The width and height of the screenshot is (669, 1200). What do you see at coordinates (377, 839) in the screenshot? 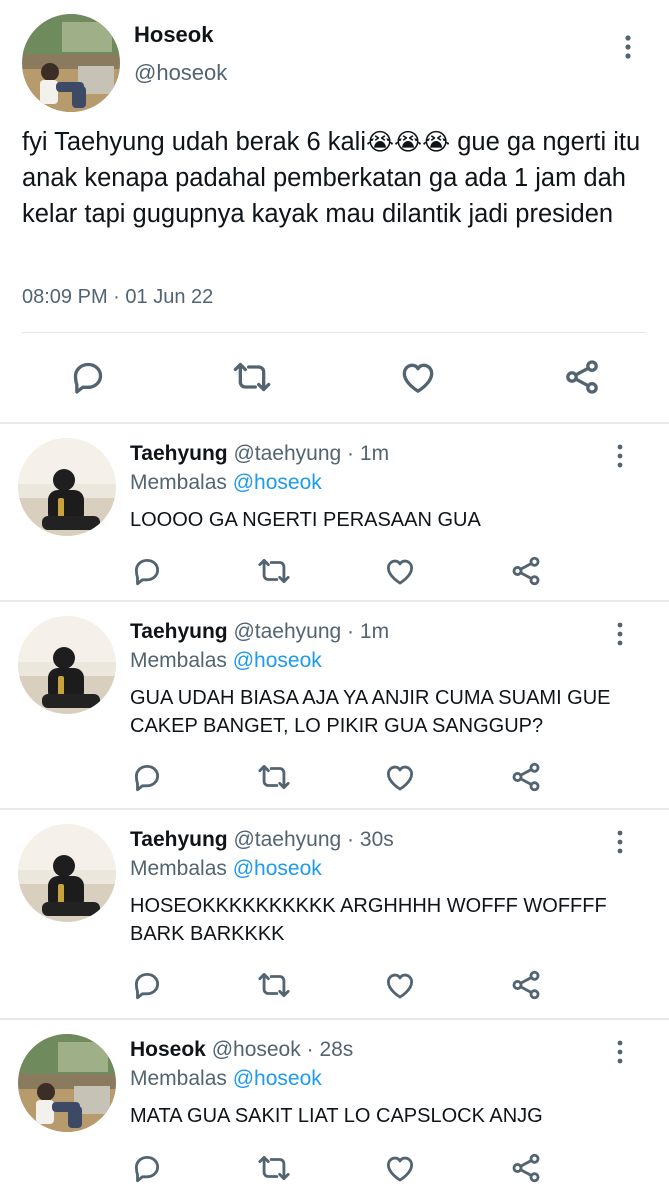
I see `reply-time: 30s` at bounding box center [377, 839].